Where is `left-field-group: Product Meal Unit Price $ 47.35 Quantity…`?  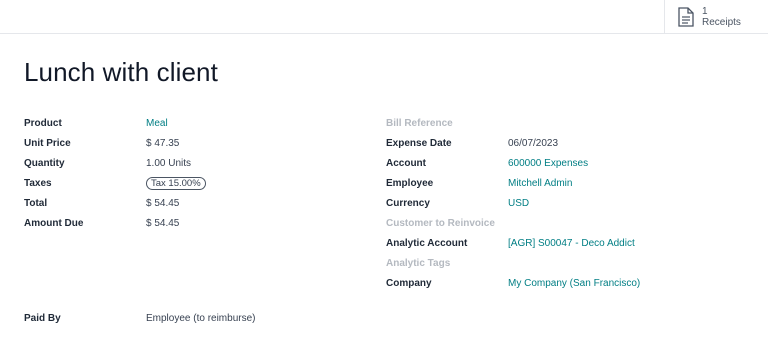 left-field-group: Product Meal Unit Price $ 47.35 Quantity… is located at coordinates (115, 173).